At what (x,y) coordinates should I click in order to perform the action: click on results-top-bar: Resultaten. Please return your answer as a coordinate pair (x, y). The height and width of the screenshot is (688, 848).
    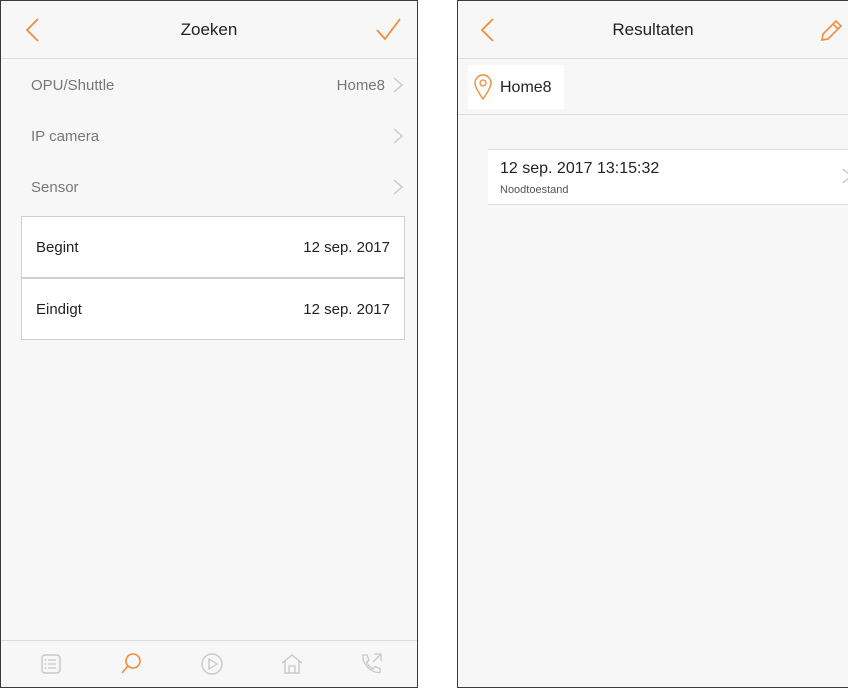
    Looking at the image, I should click on (653, 30).